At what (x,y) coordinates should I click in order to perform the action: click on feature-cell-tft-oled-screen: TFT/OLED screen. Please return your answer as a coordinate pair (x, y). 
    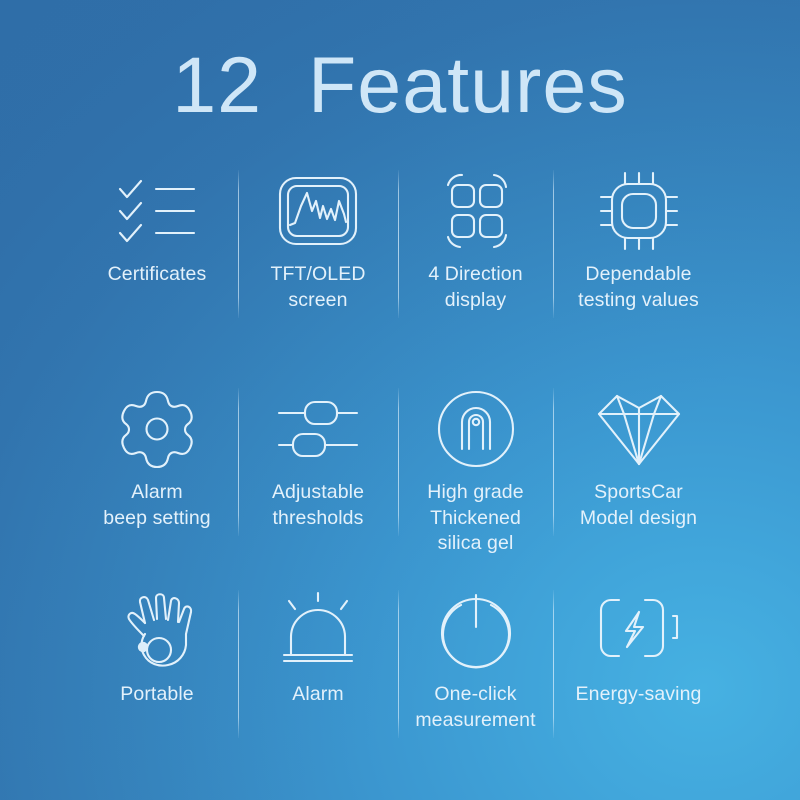
    Looking at the image, I should click on (318, 248).